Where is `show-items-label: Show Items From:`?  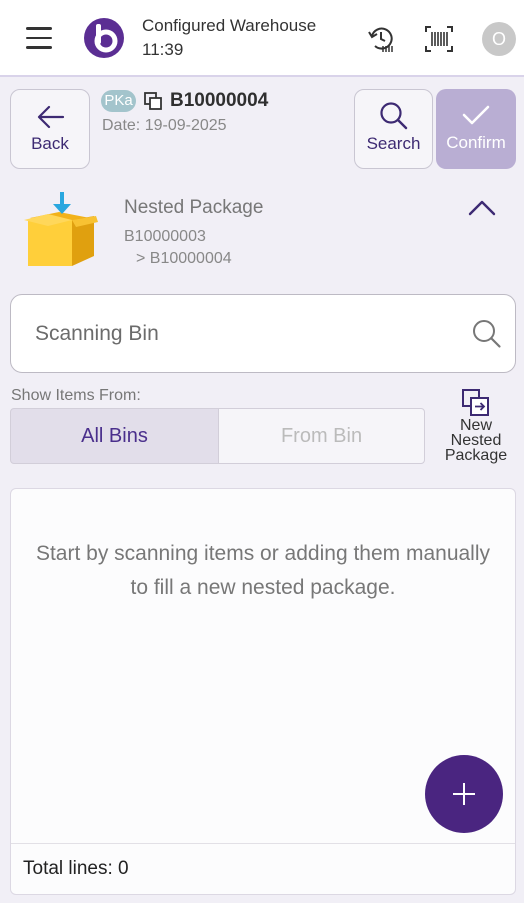 show-items-label: Show Items From: is located at coordinates (76, 395).